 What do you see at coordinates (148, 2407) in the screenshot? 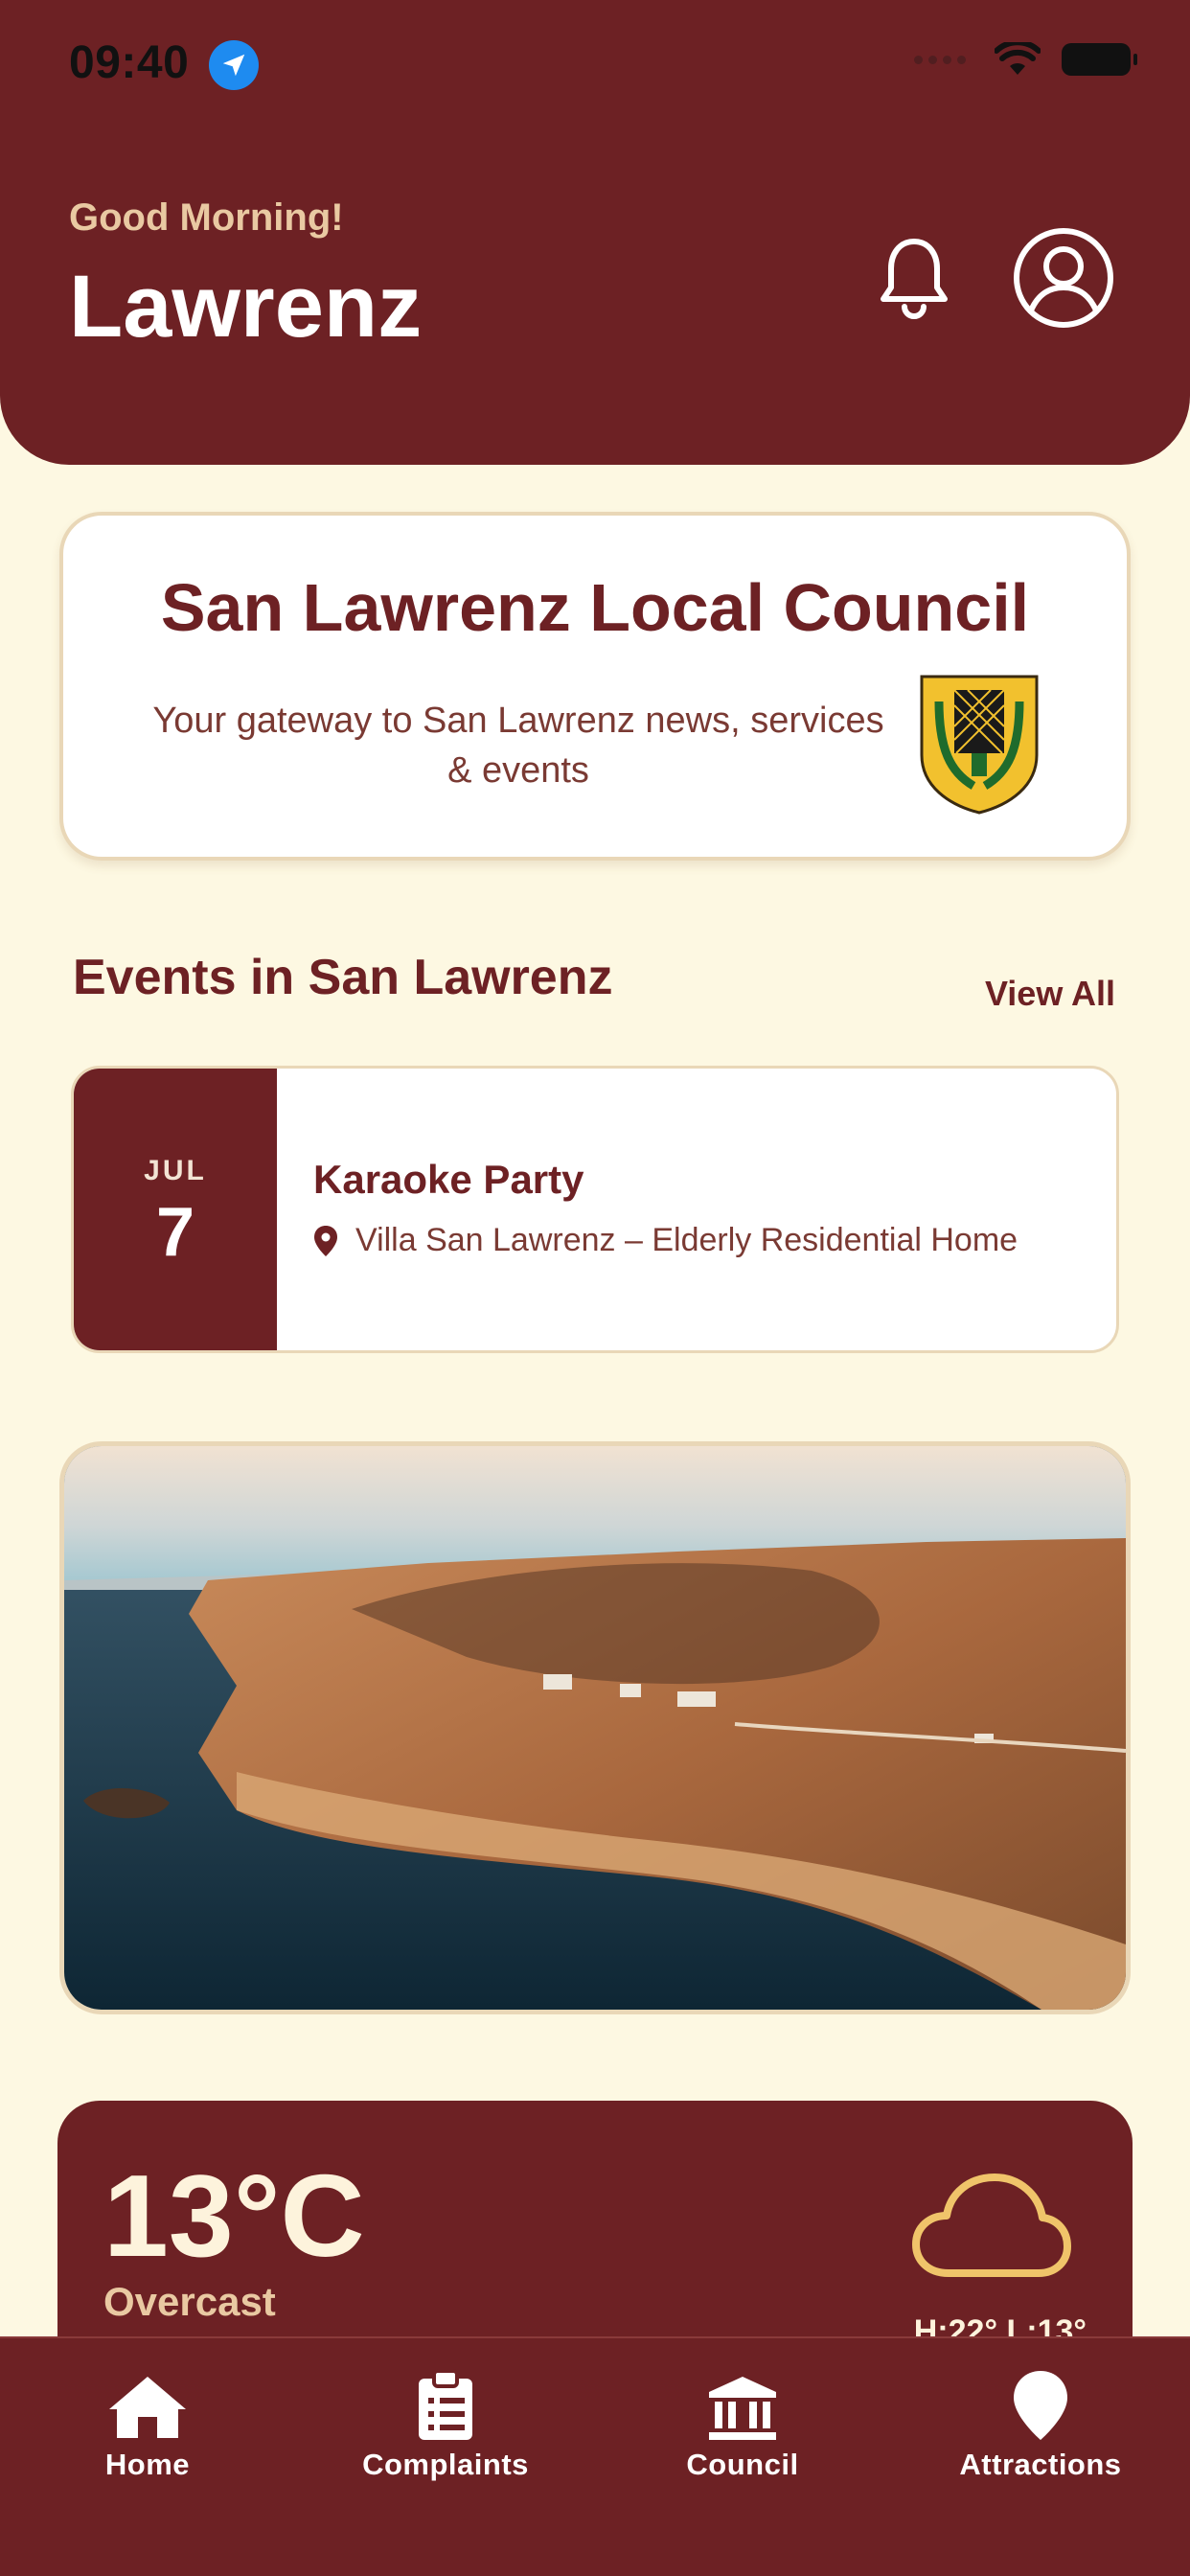
I see `home-icon` at bounding box center [148, 2407].